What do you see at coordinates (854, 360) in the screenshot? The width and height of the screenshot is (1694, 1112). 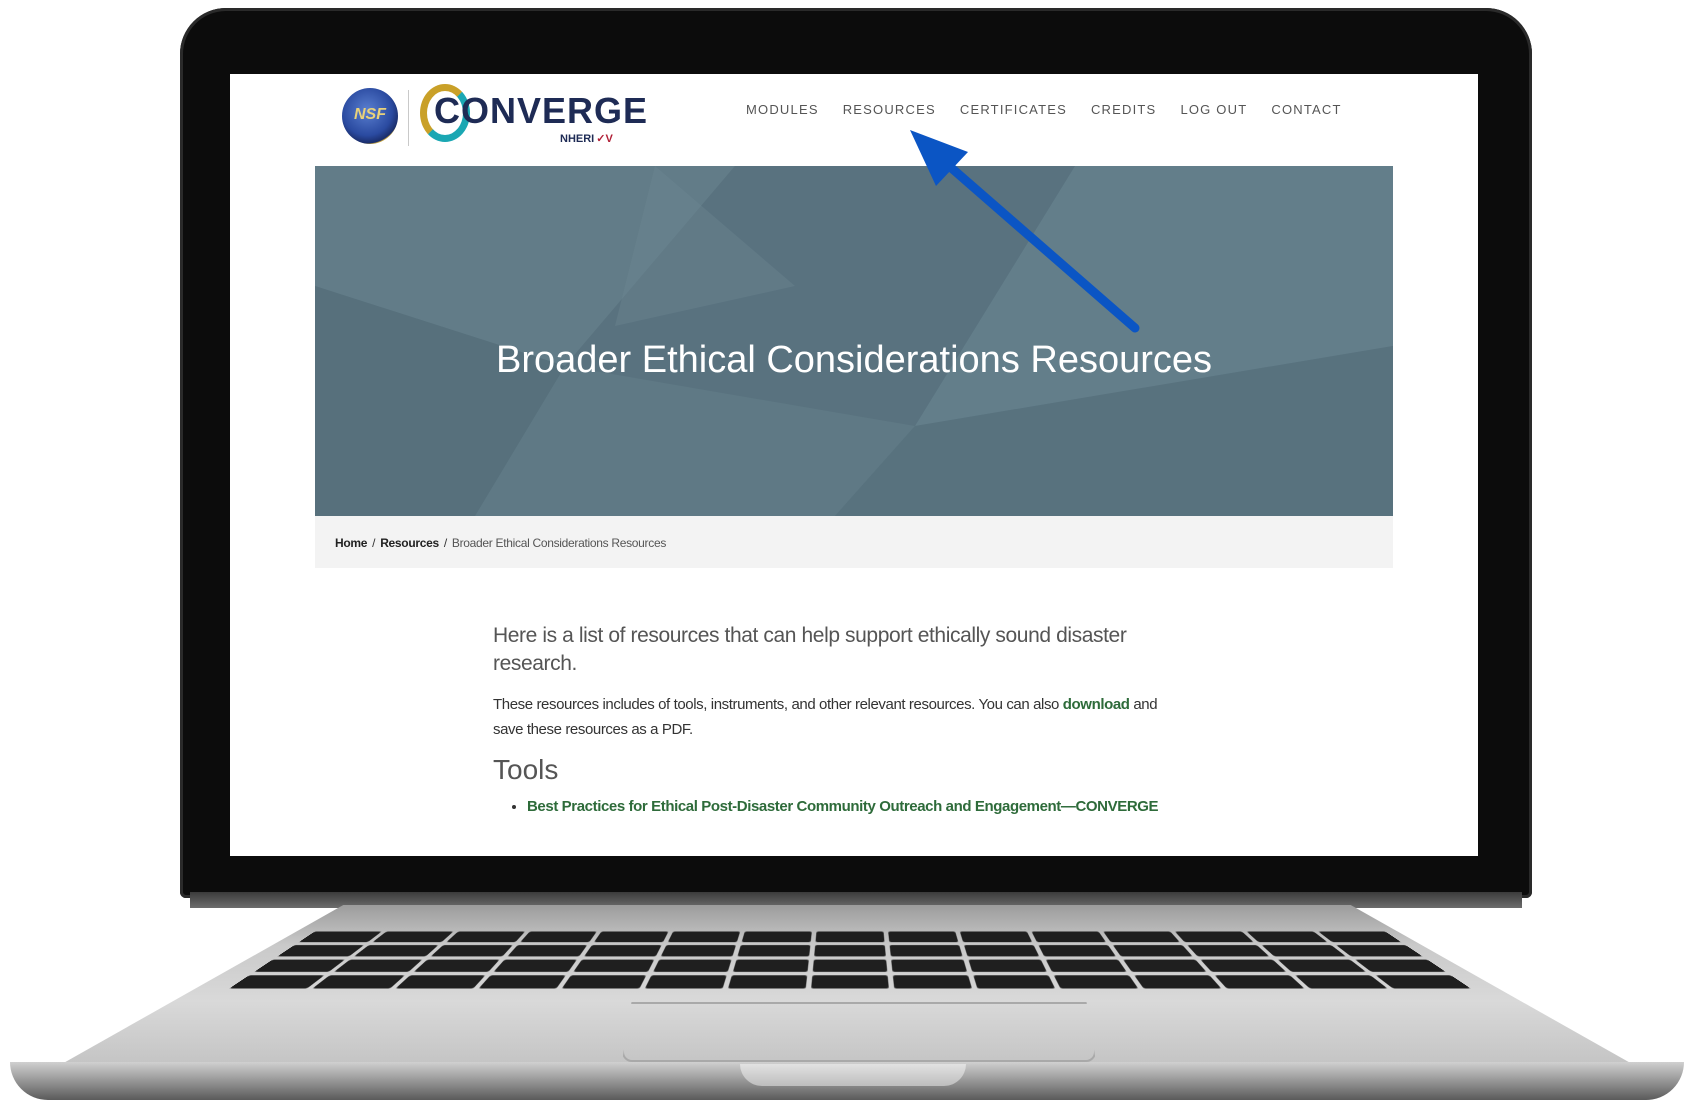 I see `page-title: Broader Ethical Considerations Resources` at bounding box center [854, 360].